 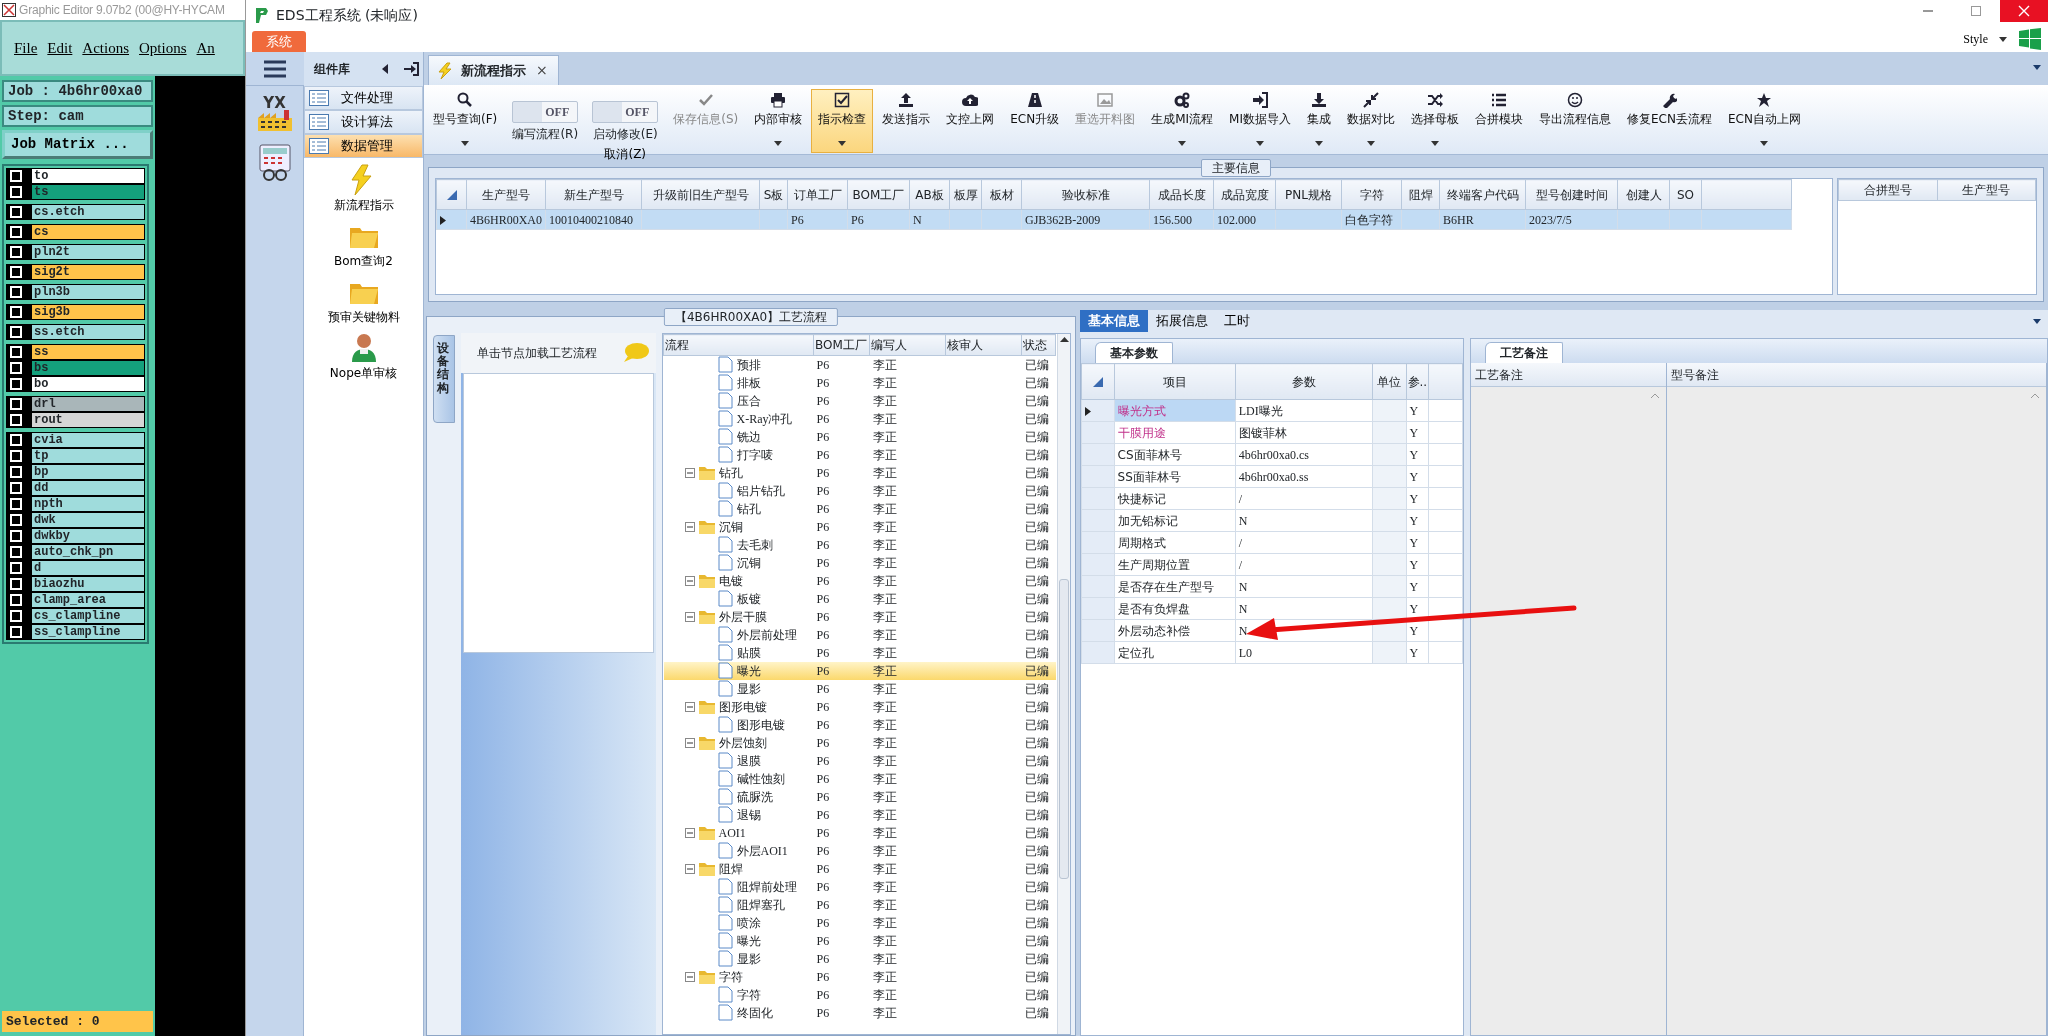 What do you see at coordinates (1038, 345) in the screenshot?
I see `column-header: 状态` at bounding box center [1038, 345].